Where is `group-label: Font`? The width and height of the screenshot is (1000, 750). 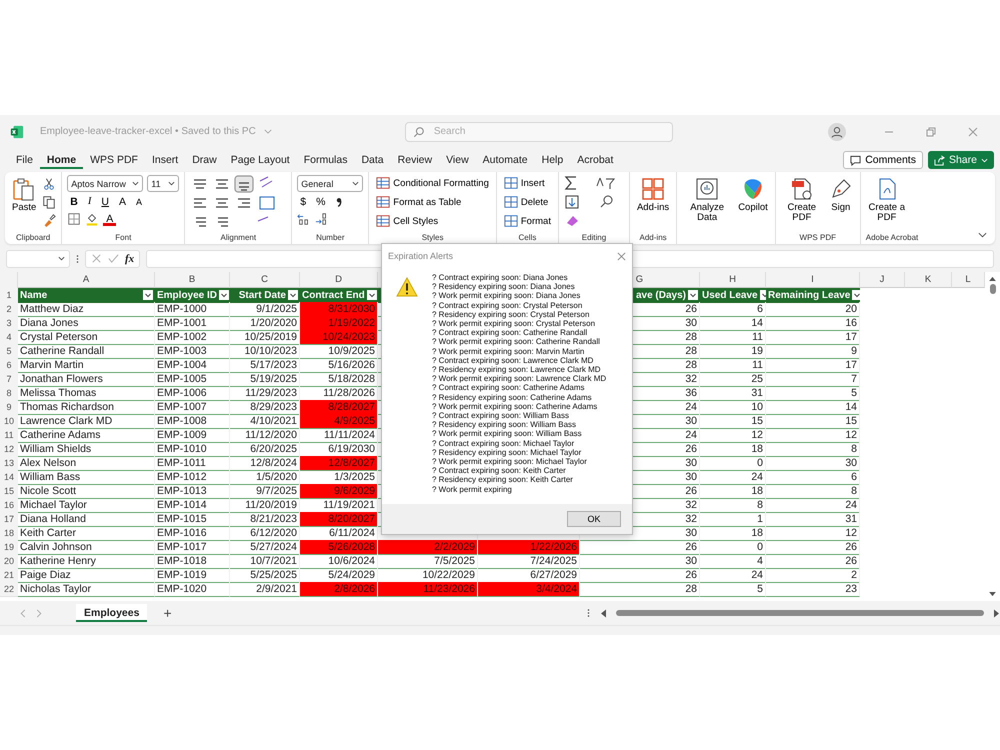 group-label: Font is located at coordinates (123, 238).